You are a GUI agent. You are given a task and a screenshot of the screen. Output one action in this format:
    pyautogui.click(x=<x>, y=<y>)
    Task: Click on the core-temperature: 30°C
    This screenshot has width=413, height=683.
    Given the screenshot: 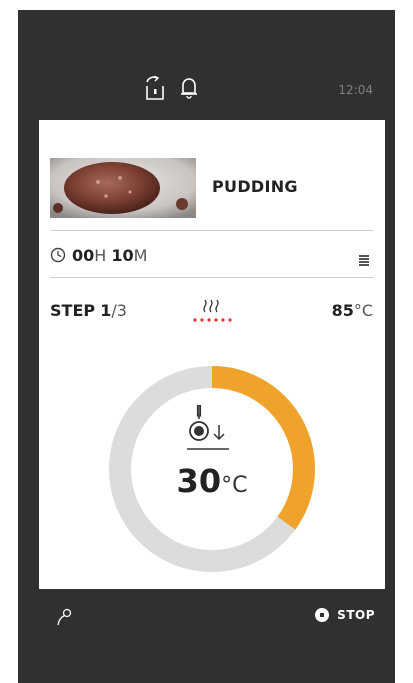 What is the action you would take?
    pyautogui.click(x=212, y=481)
    